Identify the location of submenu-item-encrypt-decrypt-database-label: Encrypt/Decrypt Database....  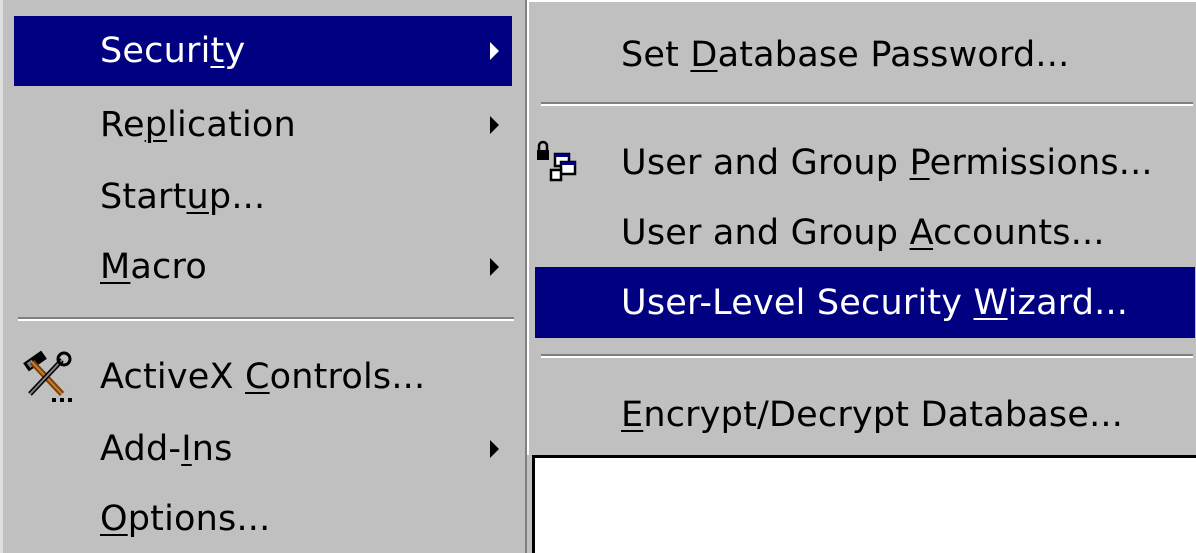
(872, 415).